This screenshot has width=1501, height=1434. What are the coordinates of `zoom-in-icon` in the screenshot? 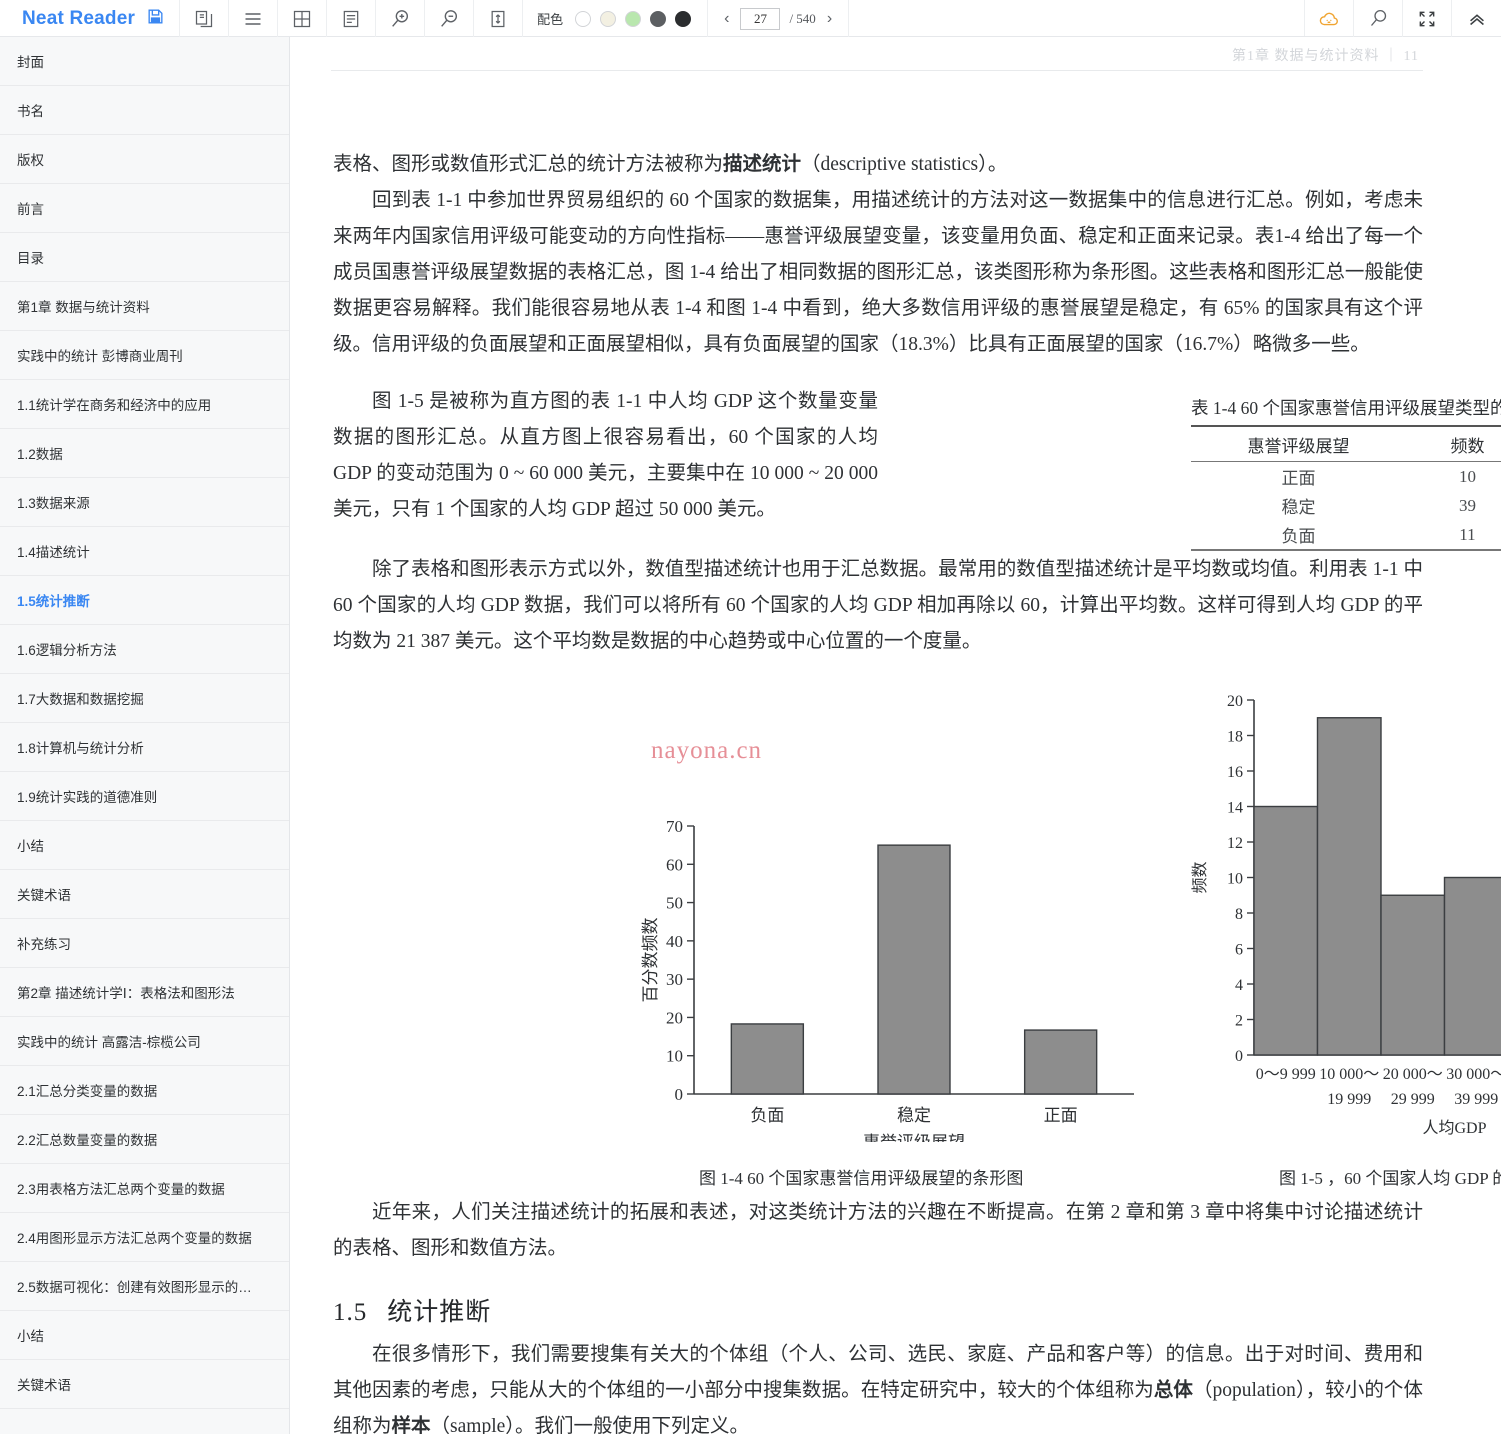 It's located at (401, 18).